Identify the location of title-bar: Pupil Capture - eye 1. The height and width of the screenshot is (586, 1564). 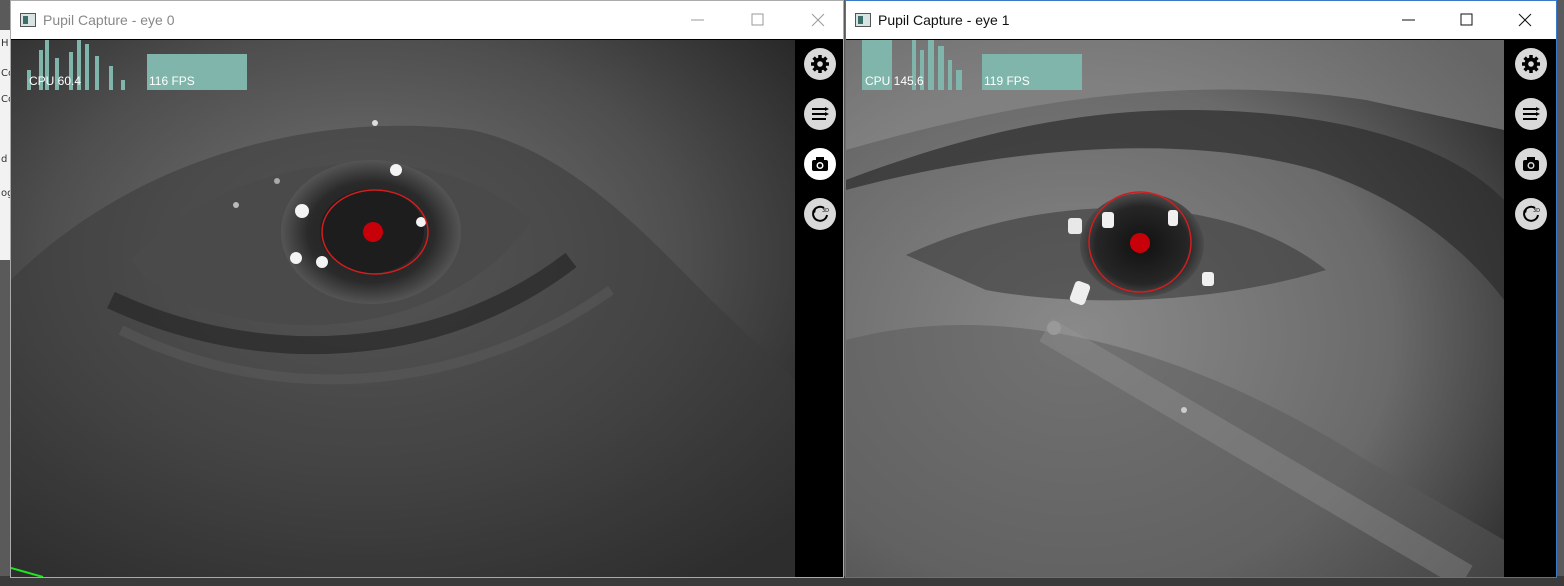
(1201, 20).